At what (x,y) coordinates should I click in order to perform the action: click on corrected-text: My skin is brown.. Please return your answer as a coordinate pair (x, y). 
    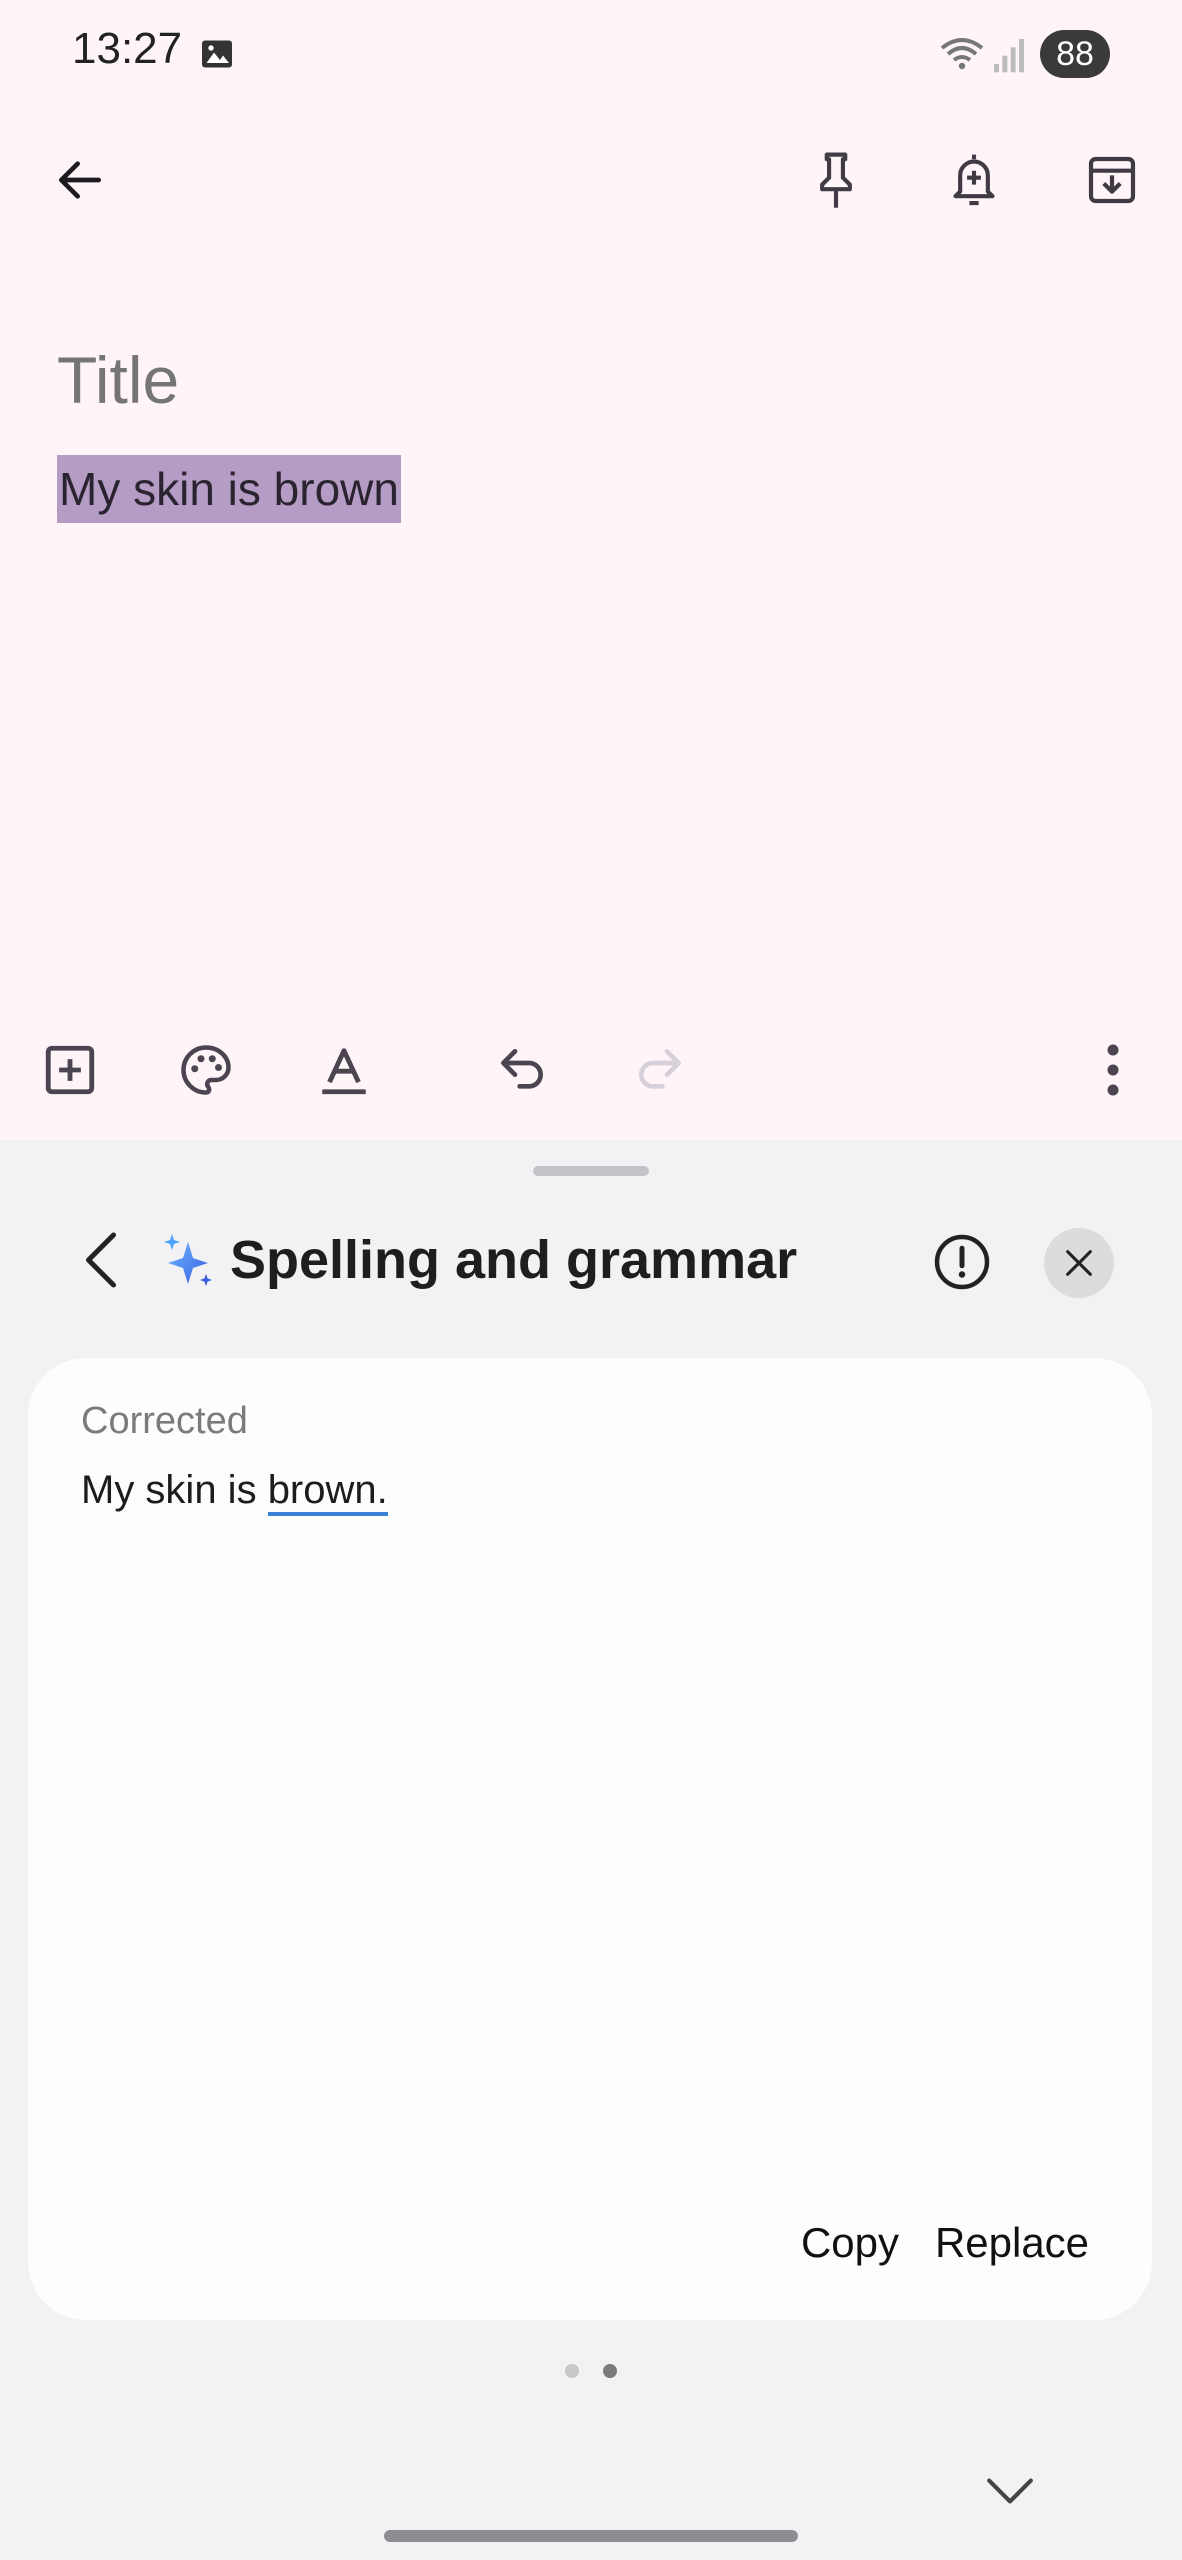
    Looking at the image, I should click on (234, 1490).